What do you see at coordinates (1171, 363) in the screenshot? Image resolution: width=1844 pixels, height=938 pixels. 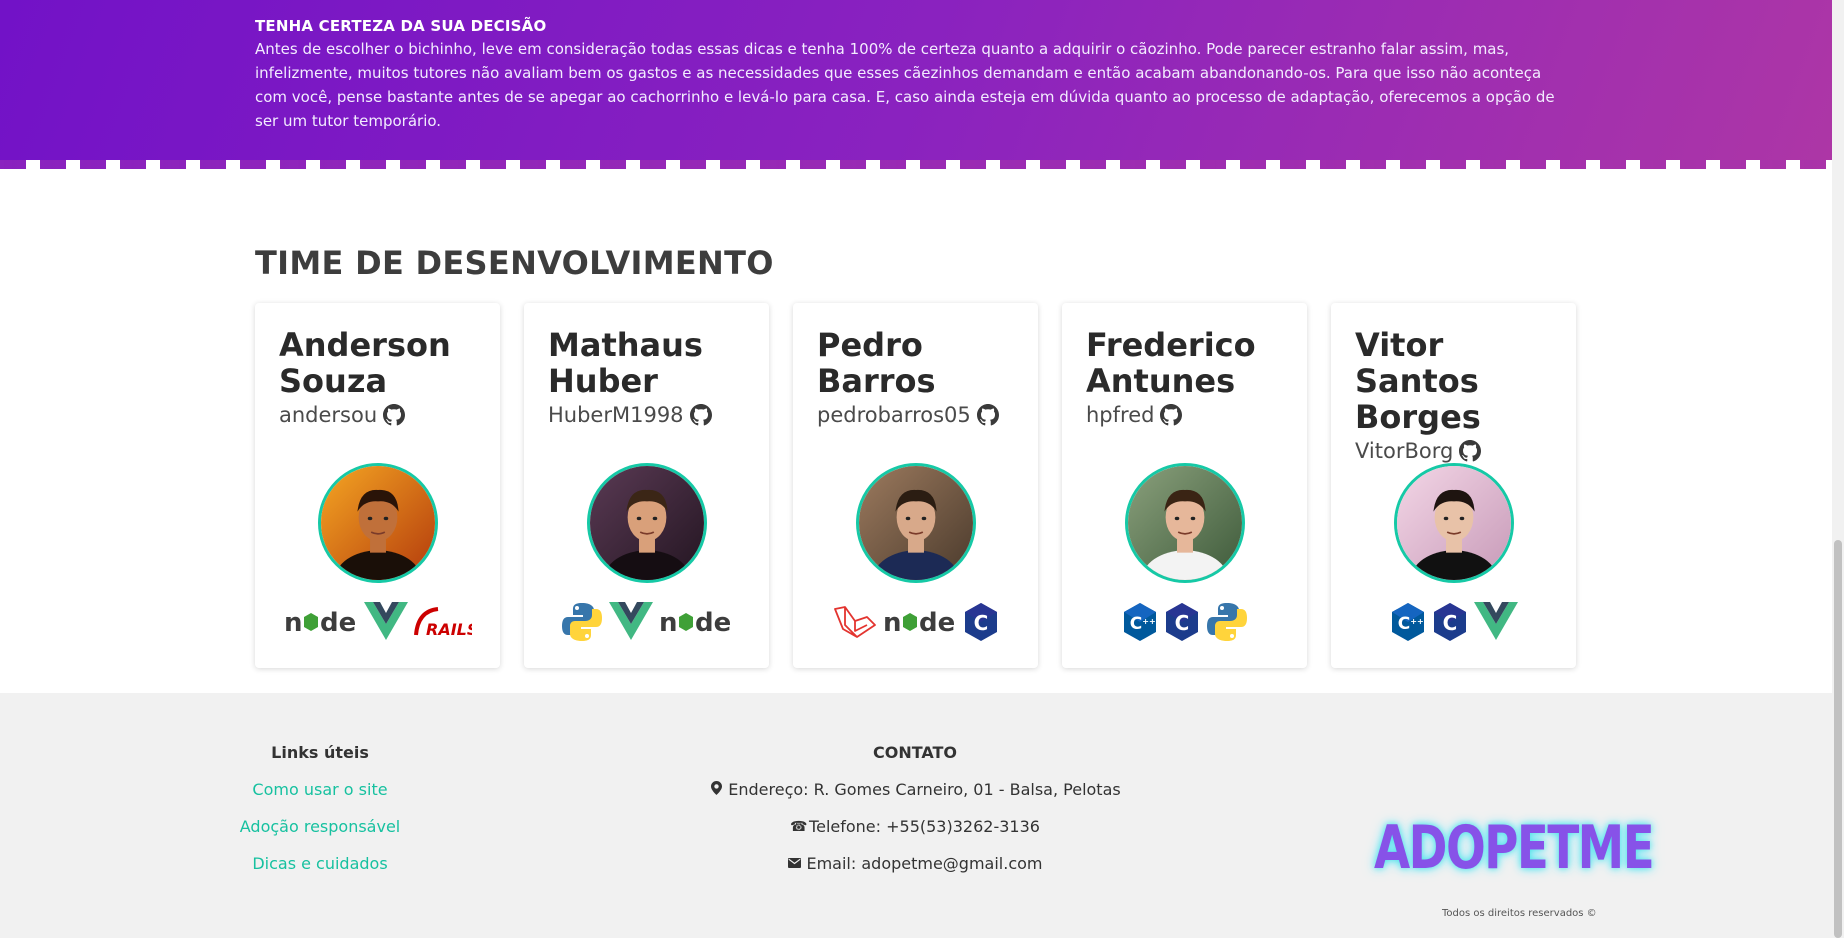 I see `member-name: Frederico Antunes` at bounding box center [1171, 363].